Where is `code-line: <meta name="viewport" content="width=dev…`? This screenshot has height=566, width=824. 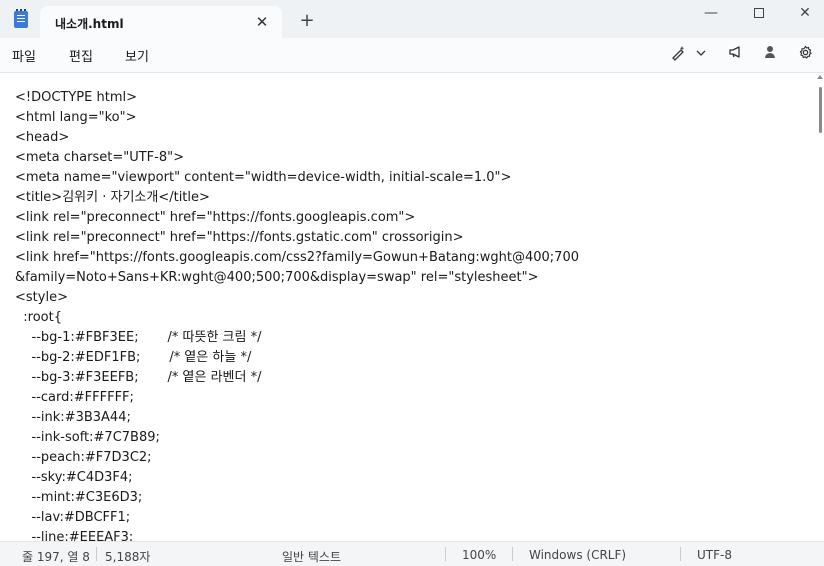
code-line: <meta name="viewport" content="width=dev… is located at coordinates (263, 177).